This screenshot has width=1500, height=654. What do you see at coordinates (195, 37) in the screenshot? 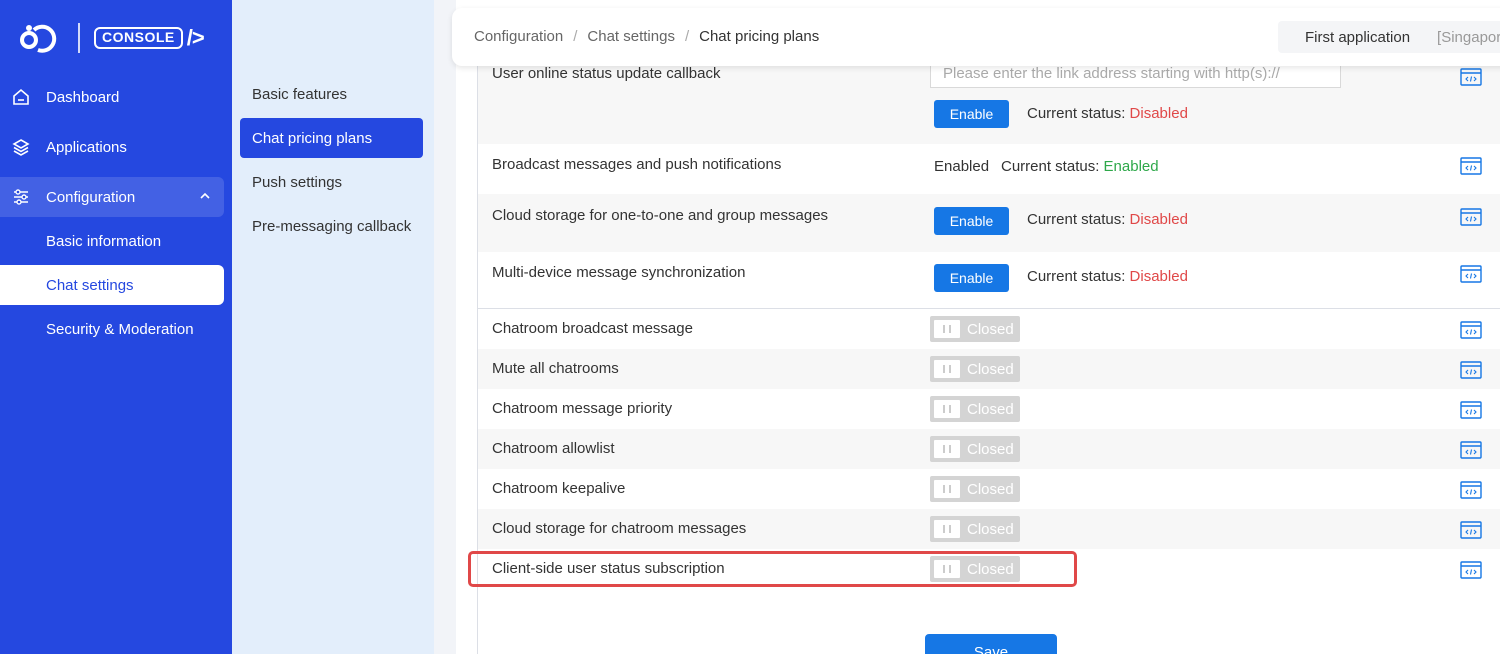
I see `console-suffix: />` at bounding box center [195, 37].